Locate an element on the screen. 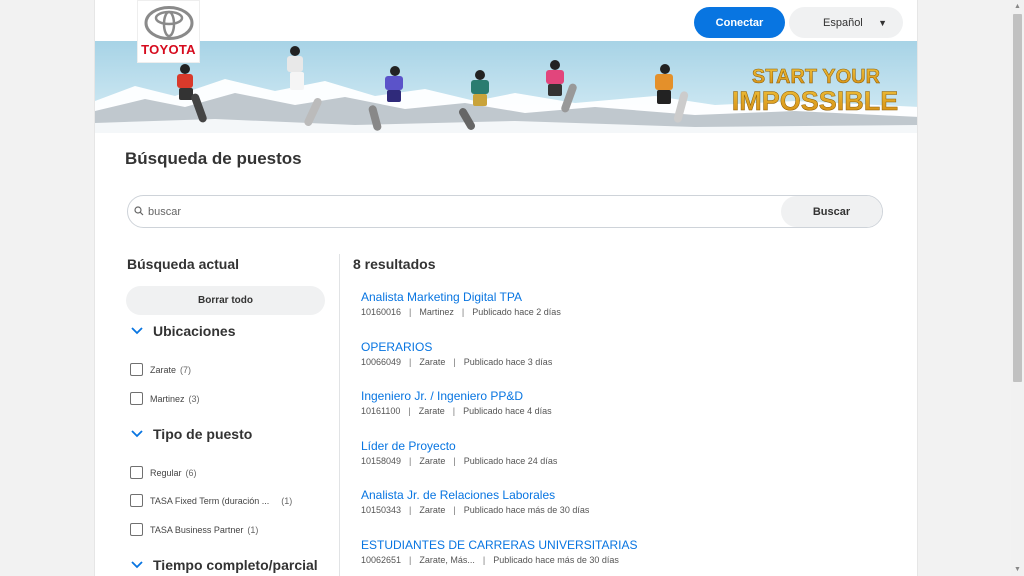 The height and width of the screenshot is (576, 1024). option-label: Zarate is located at coordinates (163, 369).